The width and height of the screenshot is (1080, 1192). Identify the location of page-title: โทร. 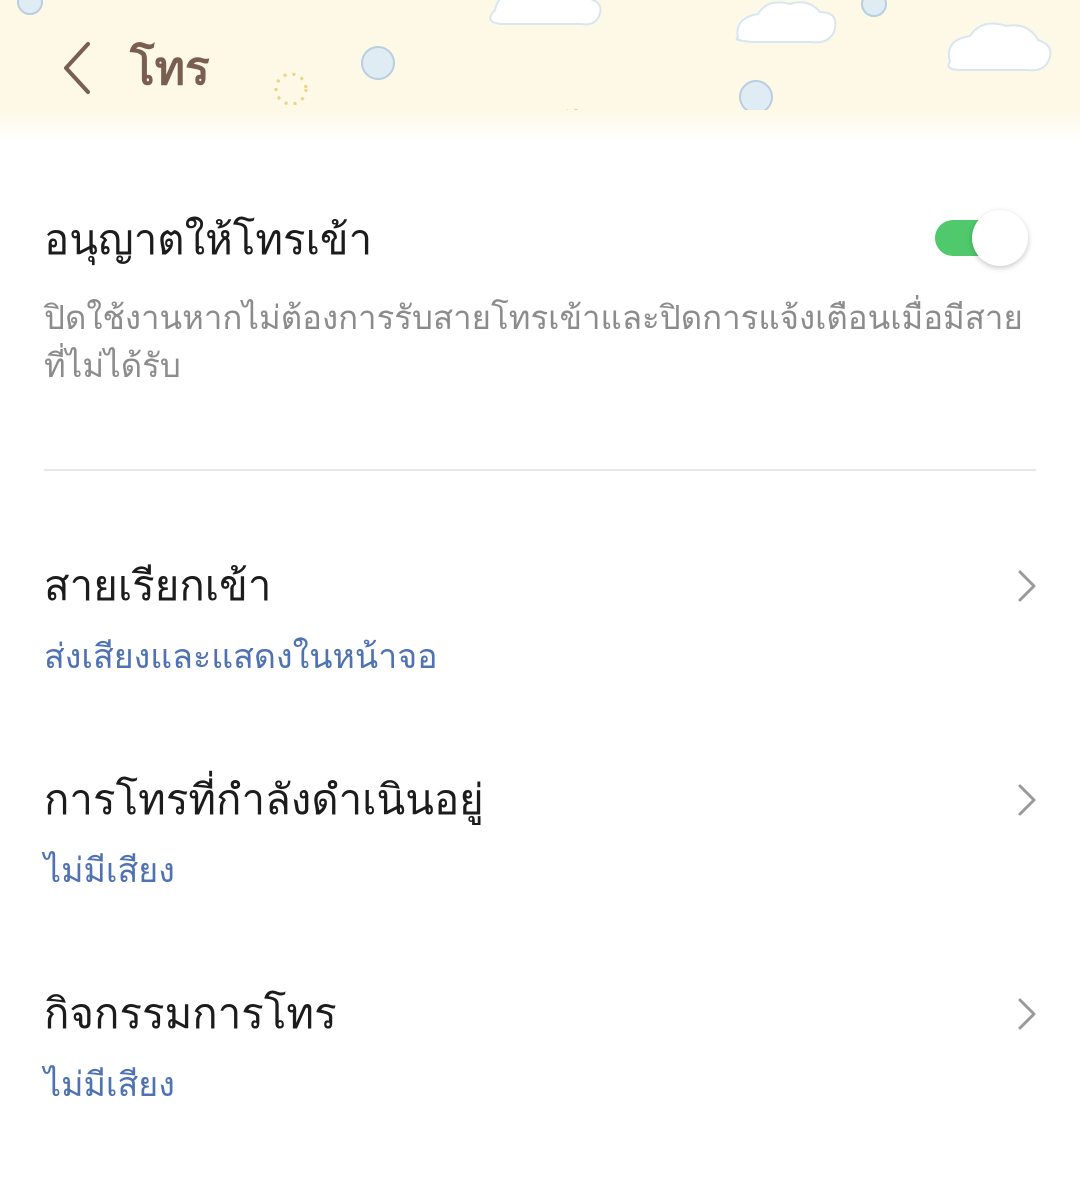
(170, 68).